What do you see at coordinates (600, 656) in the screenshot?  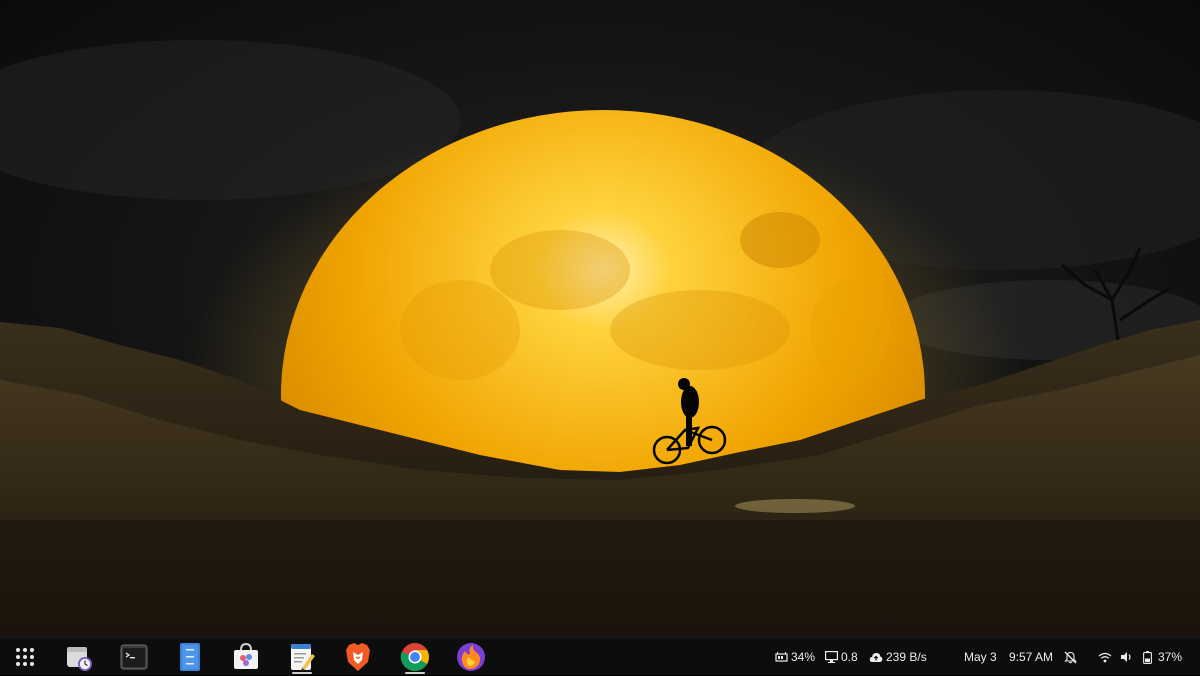 I see `taskbar: 34% 0.8 239 B/s May 3 9:57 AM 37%` at bounding box center [600, 656].